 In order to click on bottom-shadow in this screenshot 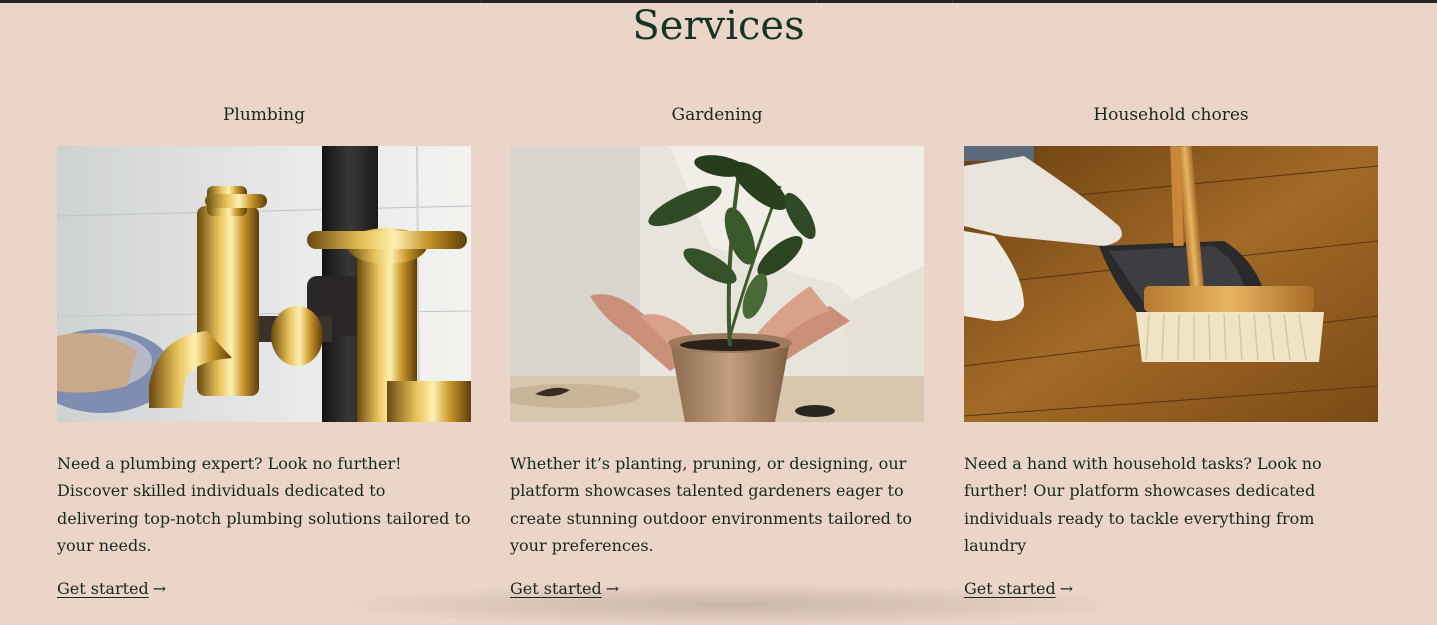, I will do `click(730, 605)`.